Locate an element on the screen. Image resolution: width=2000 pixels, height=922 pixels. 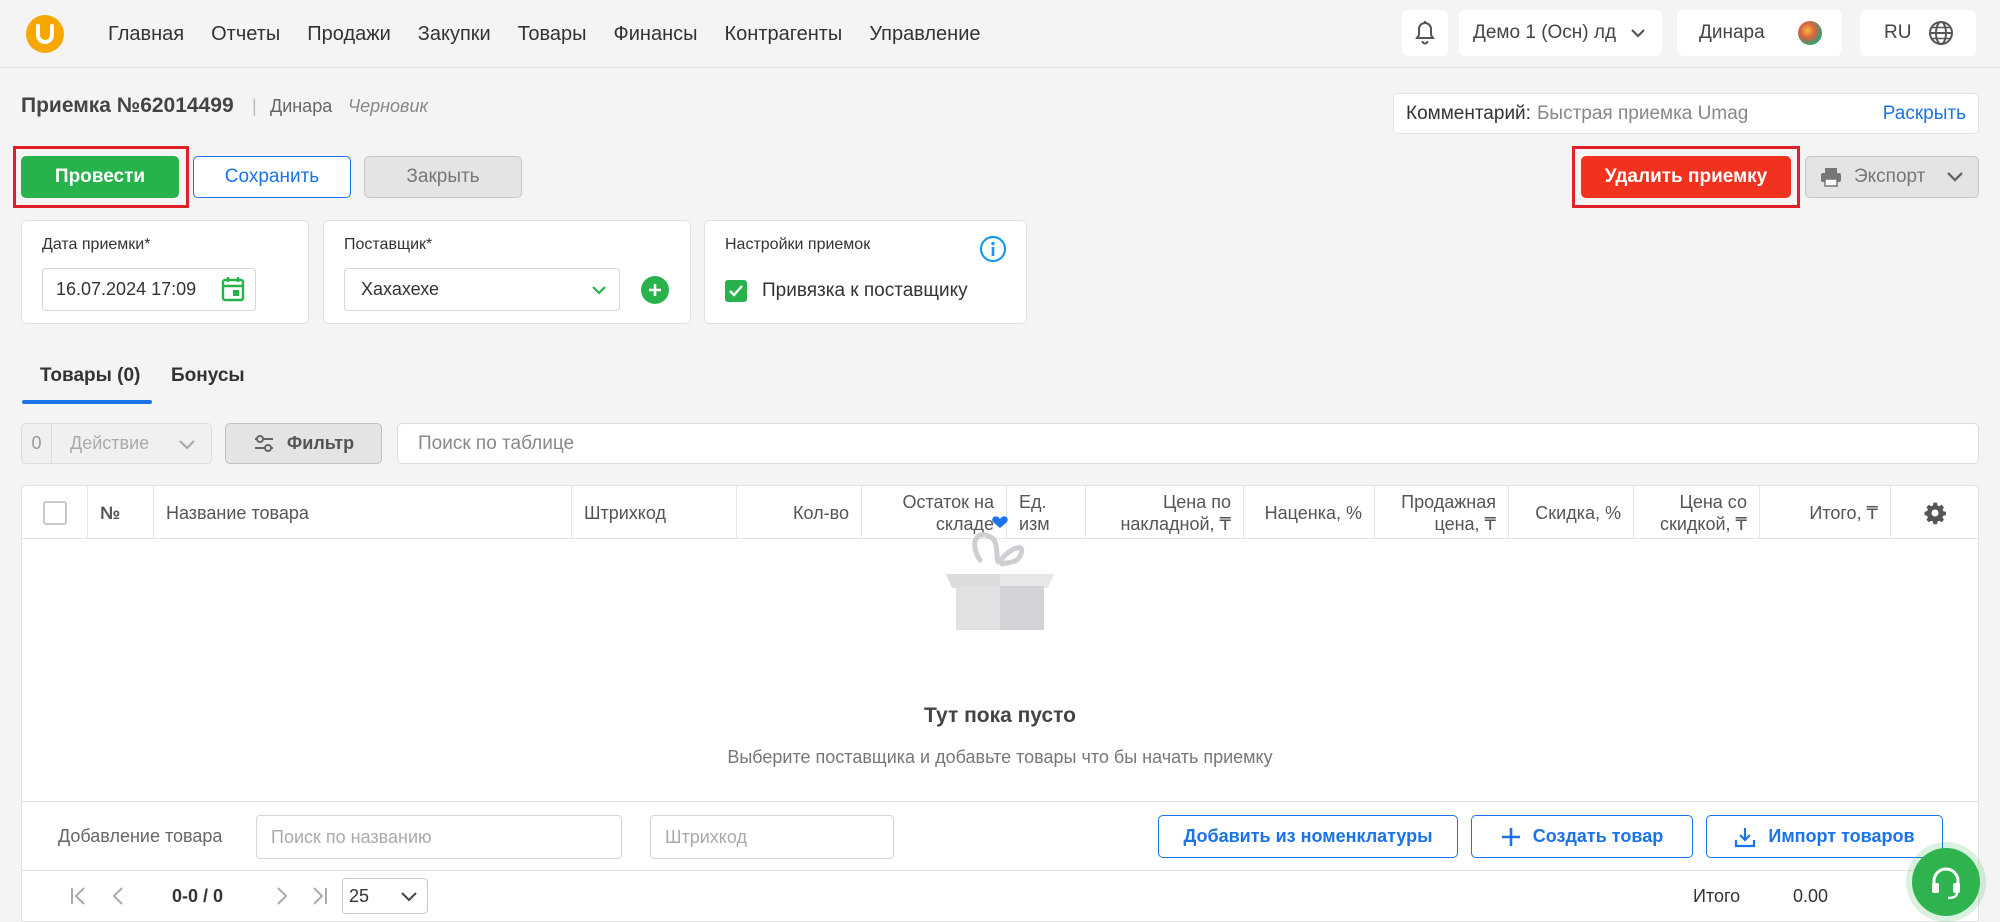
column-quantity: Кол-во is located at coordinates (799, 512).